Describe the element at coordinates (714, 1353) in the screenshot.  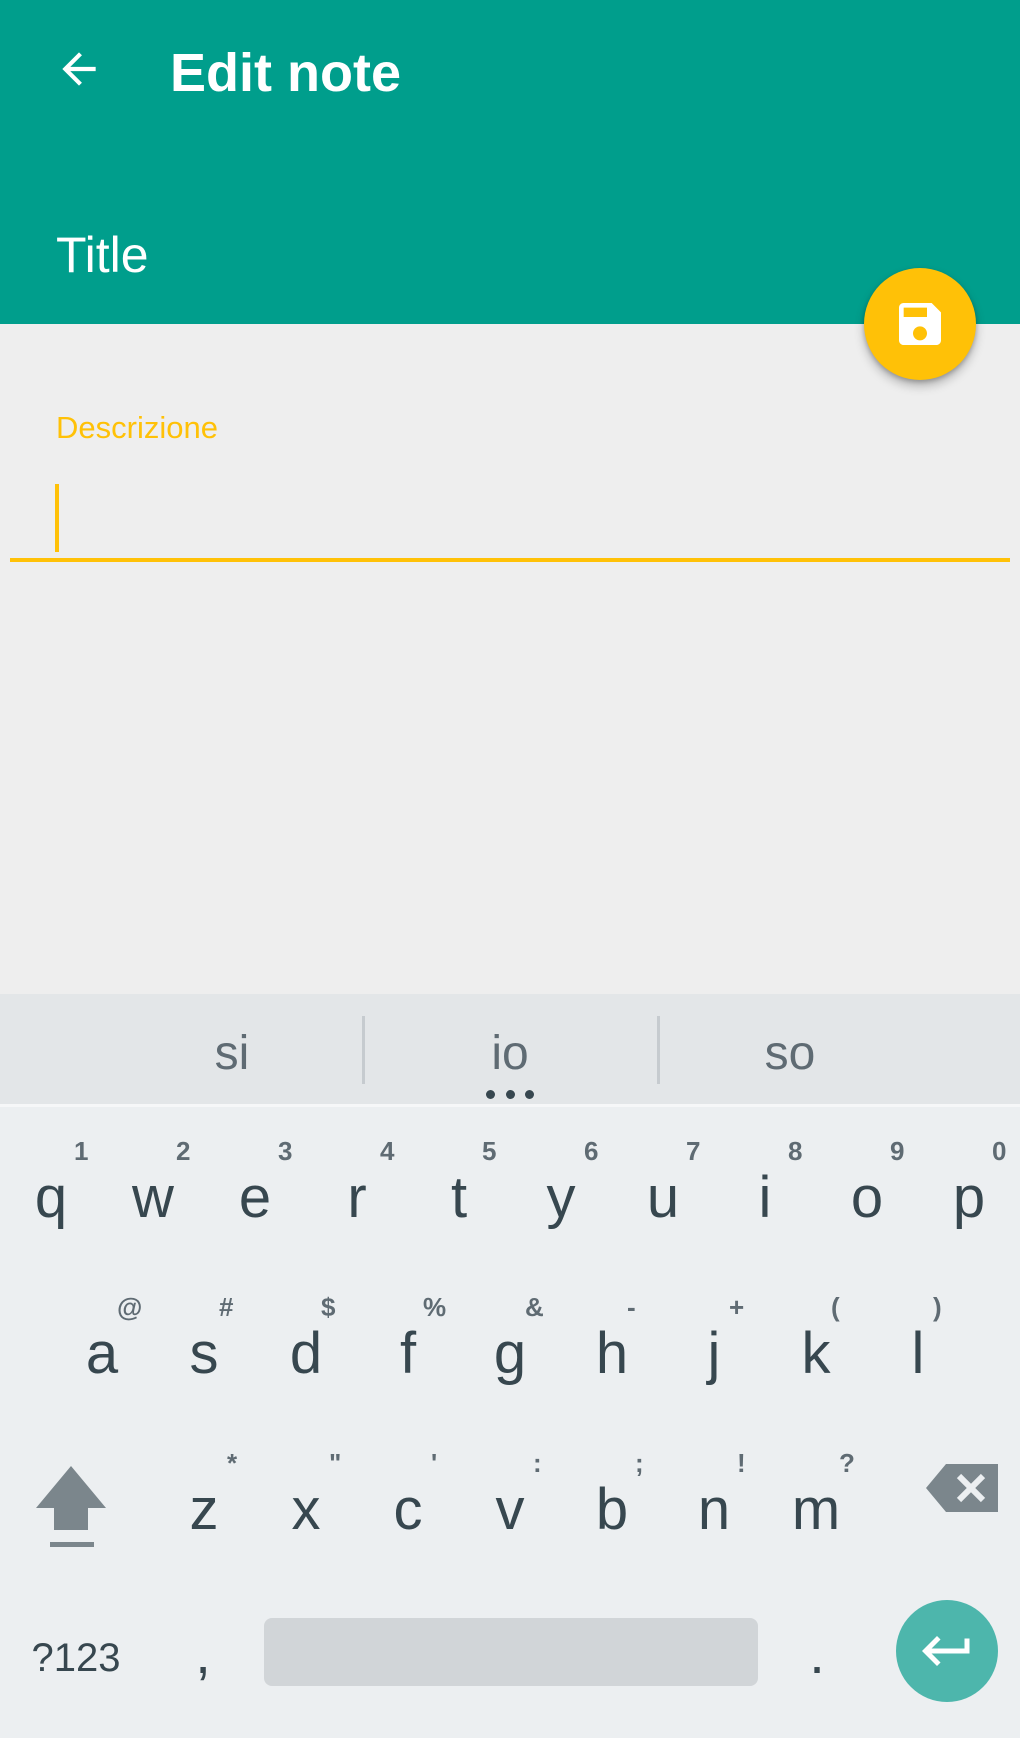
I see `key-label: j` at that location.